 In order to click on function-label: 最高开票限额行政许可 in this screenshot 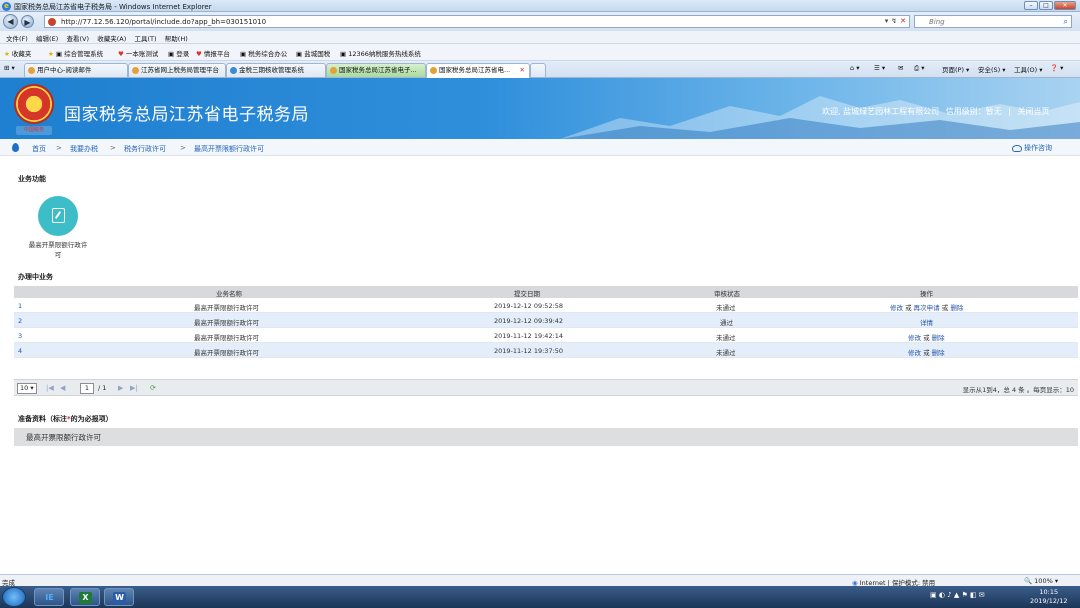, I will do `click(58, 250)`.